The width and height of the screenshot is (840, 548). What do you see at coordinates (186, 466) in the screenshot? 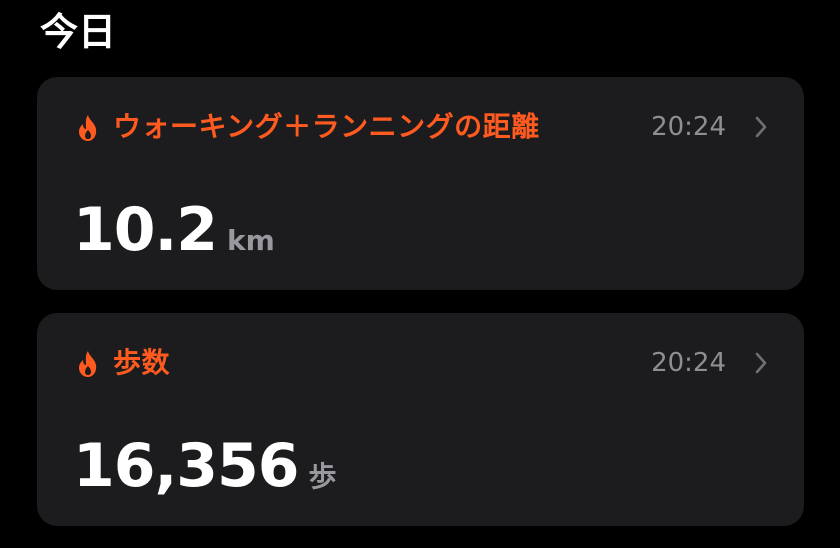
I see `steps-value: 16,356` at bounding box center [186, 466].